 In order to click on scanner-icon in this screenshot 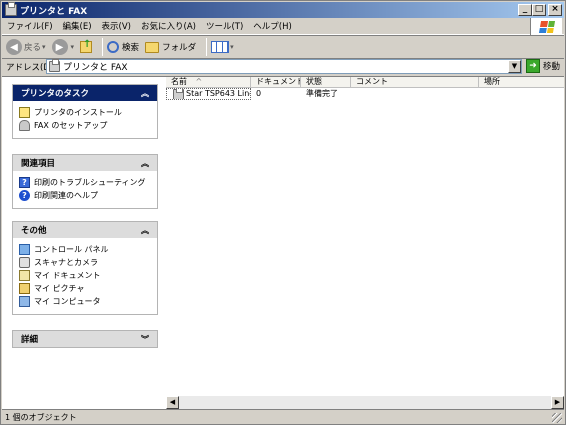, I will do `click(24, 262)`.